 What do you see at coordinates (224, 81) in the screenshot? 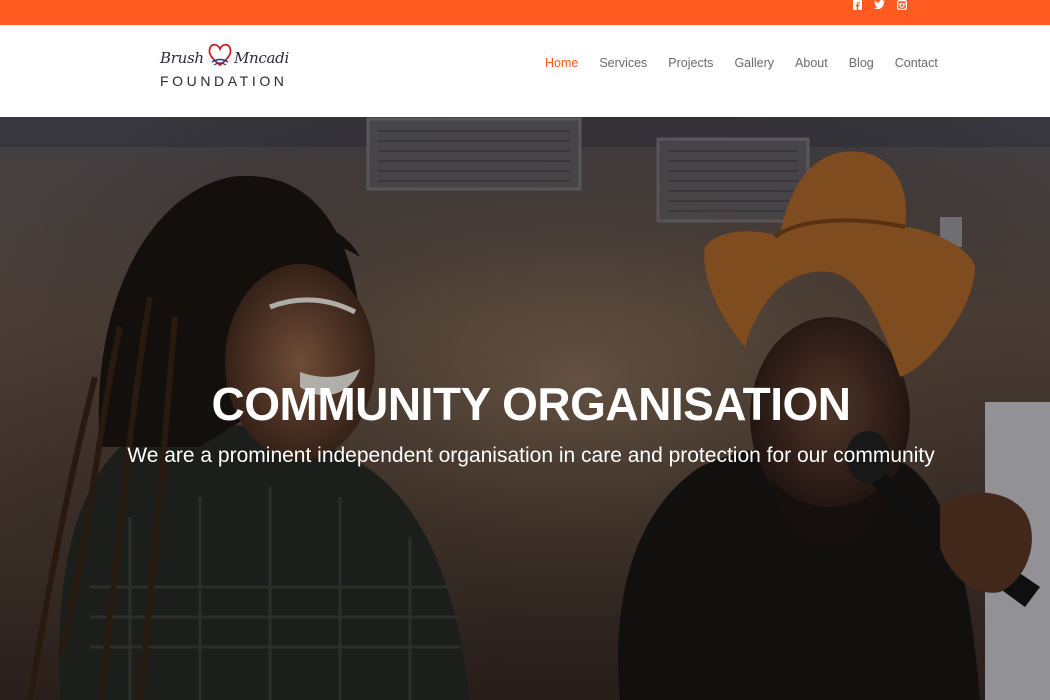
I see `logo-wordmark: FOUNDATION` at bounding box center [224, 81].